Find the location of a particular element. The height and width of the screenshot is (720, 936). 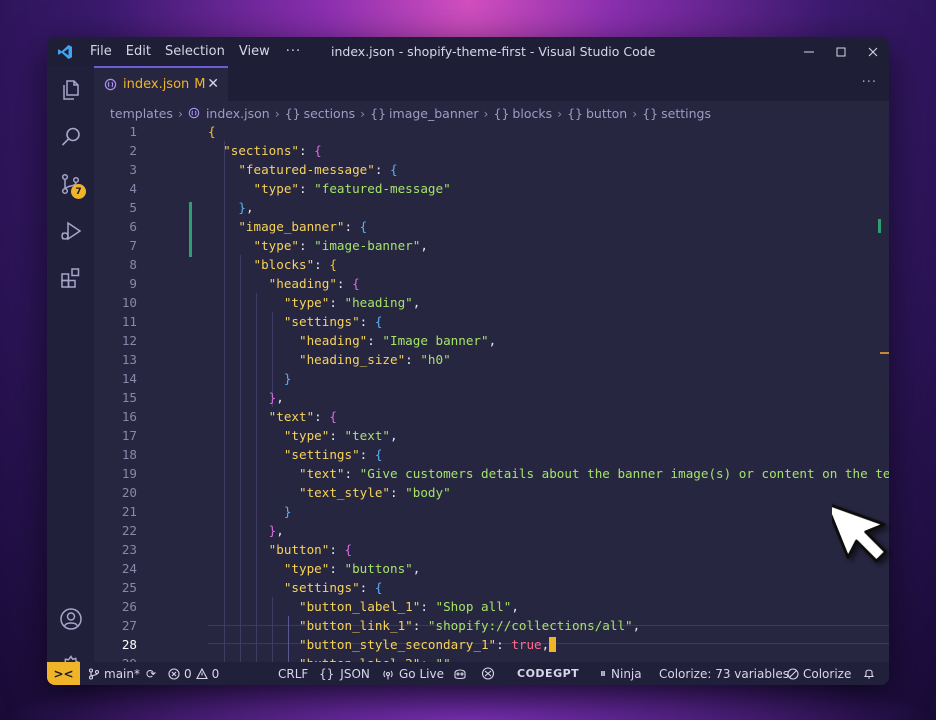

github-copilot-icon is located at coordinates (460, 673).